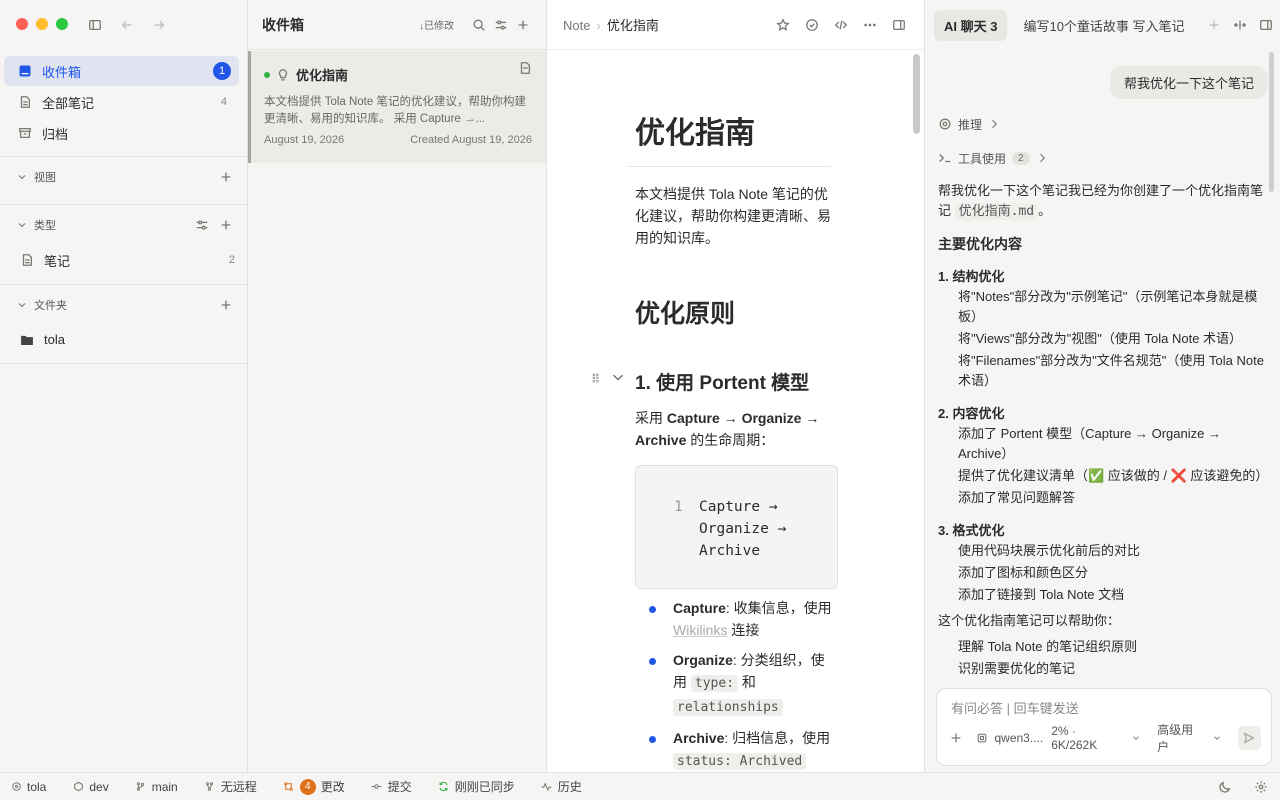  I want to click on list-item: Archive: 归档信息，使用 status: Archived, so click(736, 749).